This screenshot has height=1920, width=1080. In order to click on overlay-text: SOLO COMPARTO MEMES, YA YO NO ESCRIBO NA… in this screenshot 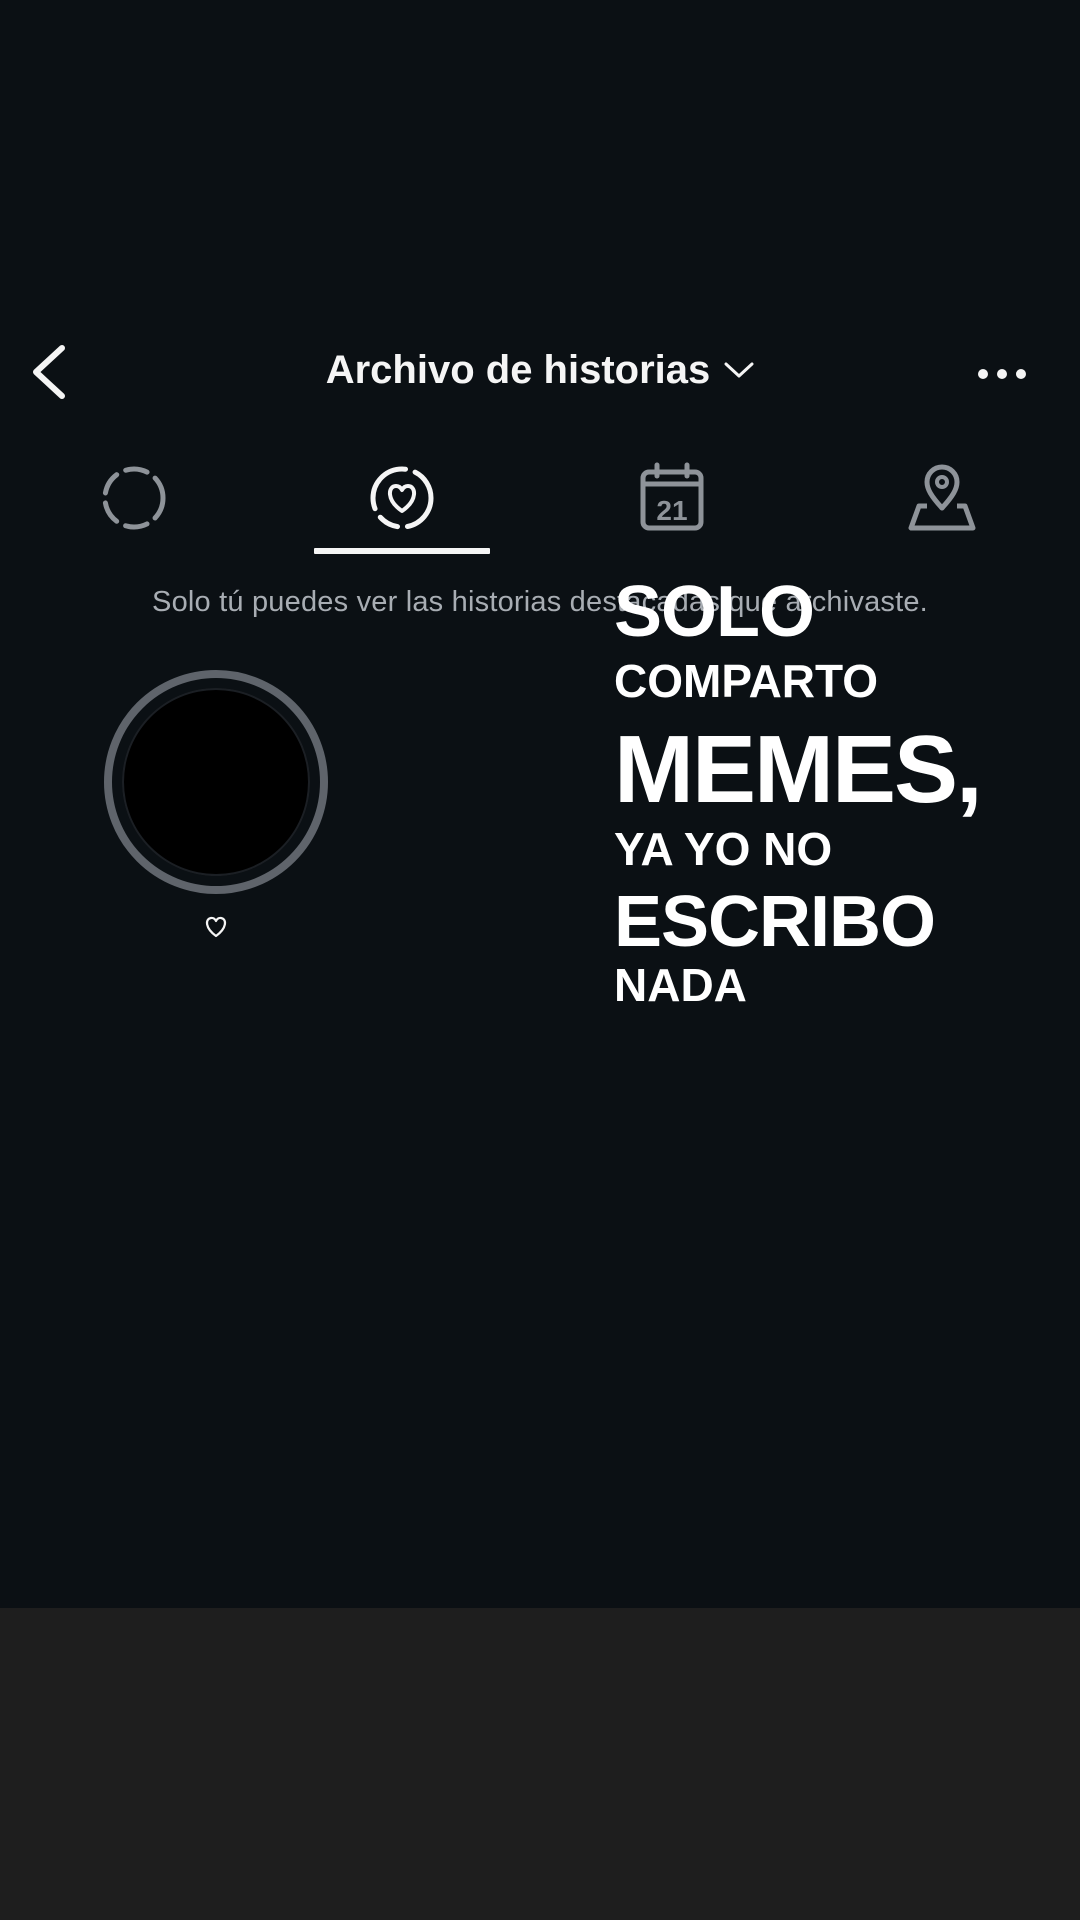, I will do `click(834, 795)`.